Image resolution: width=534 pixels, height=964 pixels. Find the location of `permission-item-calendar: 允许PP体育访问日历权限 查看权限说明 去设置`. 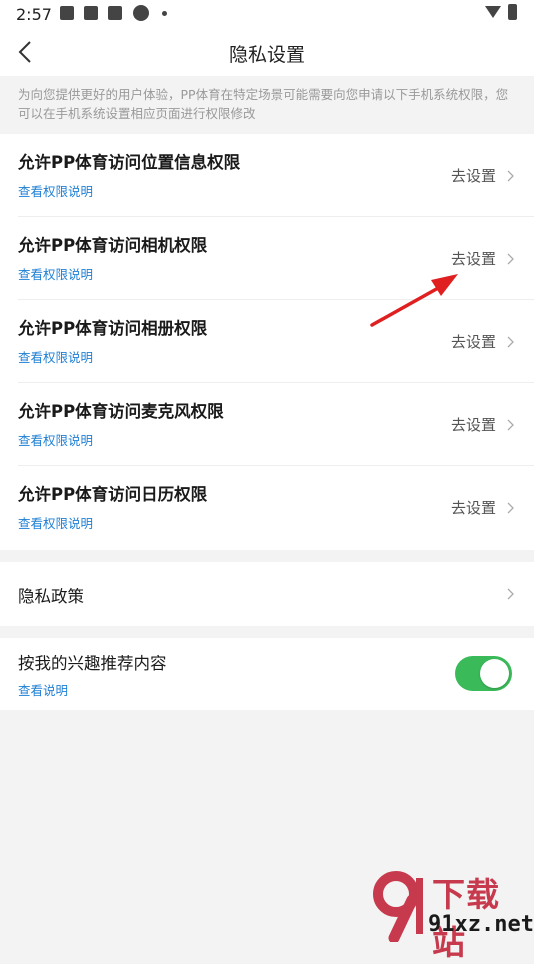

permission-item-calendar: 允许PP体育访问日历权限 查看权限说明 去设置 is located at coordinates (267, 507).